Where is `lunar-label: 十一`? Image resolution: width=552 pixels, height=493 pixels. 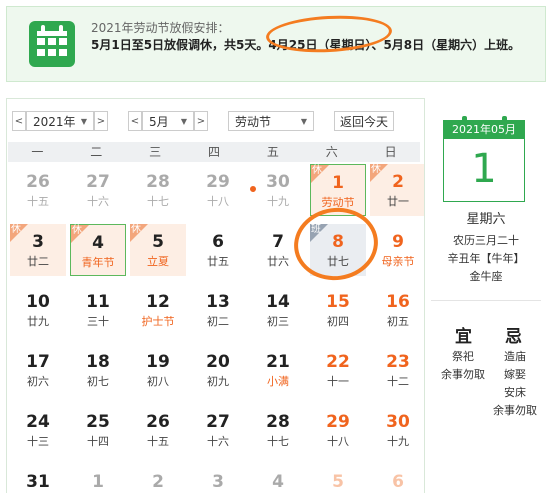 lunar-label: 十一 is located at coordinates (338, 381).